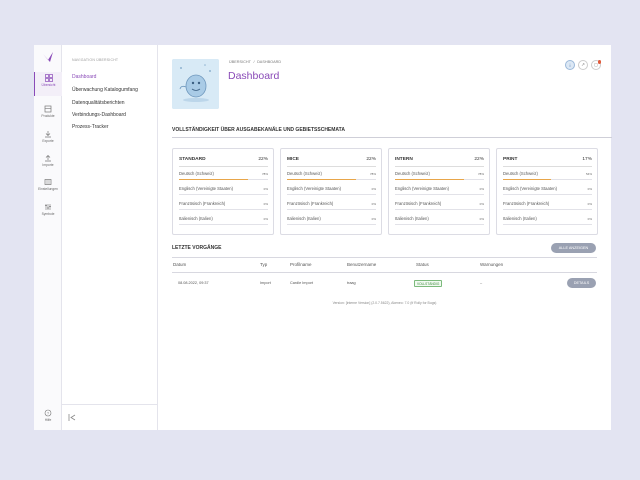 The width and height of the screenshot is (640, 480). Describe the element at coordinates (195, 84) in the screenshot. I see `mascot-illustration` at that location.